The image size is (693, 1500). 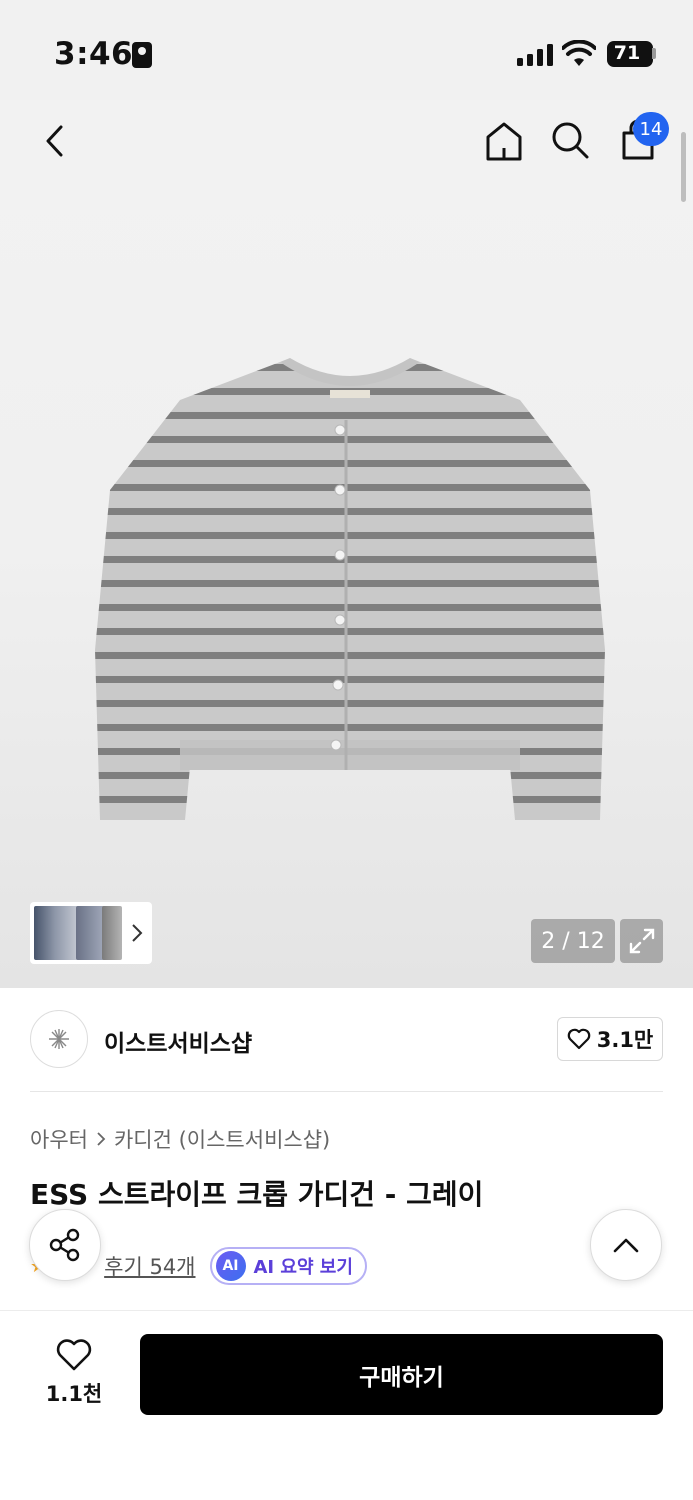 I want to click on product-title: ESS 스트라이프 크롭 가디건 - 그레이, so click(x=257, y=1194).